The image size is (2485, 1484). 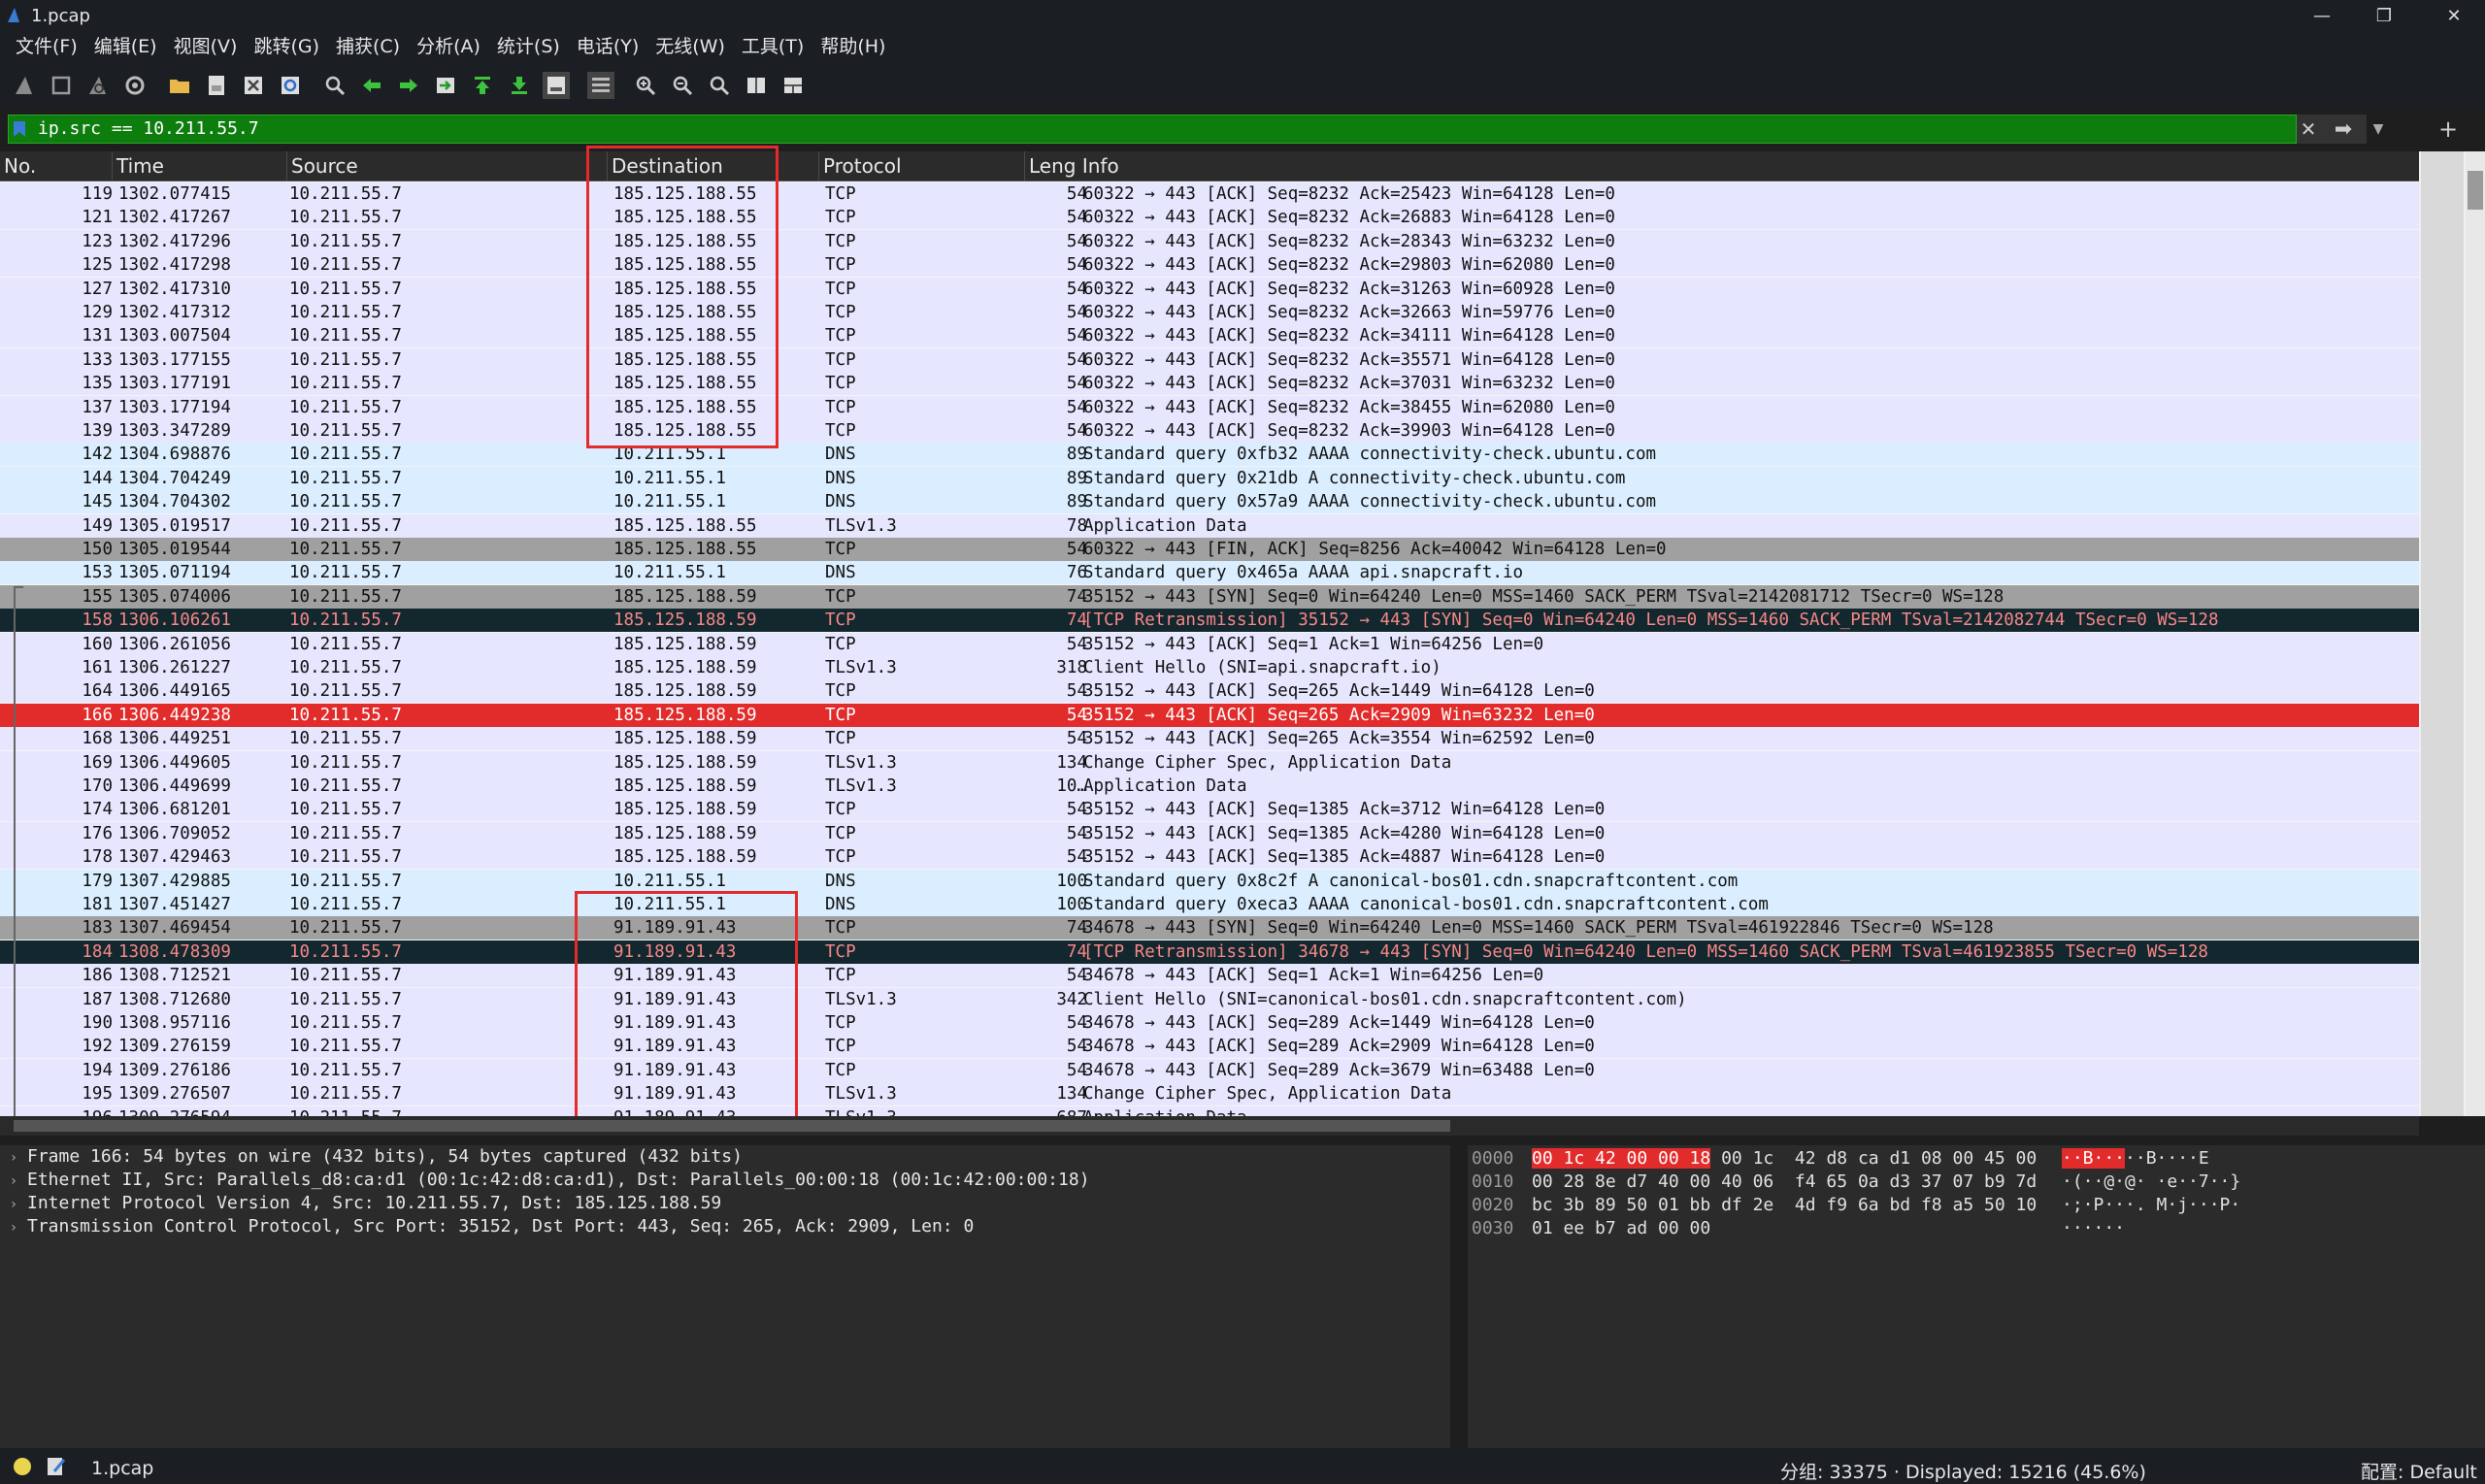 I want to click on autoscroll-icon, so click(x=556, y=85).